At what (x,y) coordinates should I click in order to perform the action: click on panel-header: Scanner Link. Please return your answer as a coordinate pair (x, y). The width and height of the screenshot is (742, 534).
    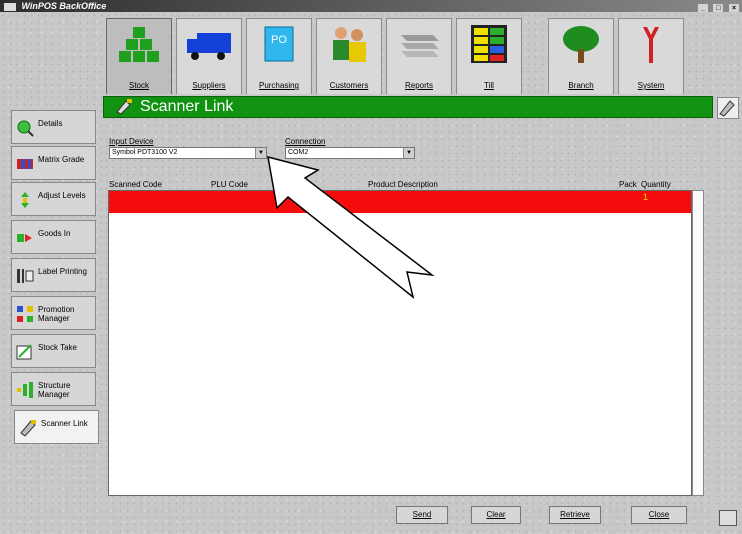
    Looking at the image, I should click on (408, 107).